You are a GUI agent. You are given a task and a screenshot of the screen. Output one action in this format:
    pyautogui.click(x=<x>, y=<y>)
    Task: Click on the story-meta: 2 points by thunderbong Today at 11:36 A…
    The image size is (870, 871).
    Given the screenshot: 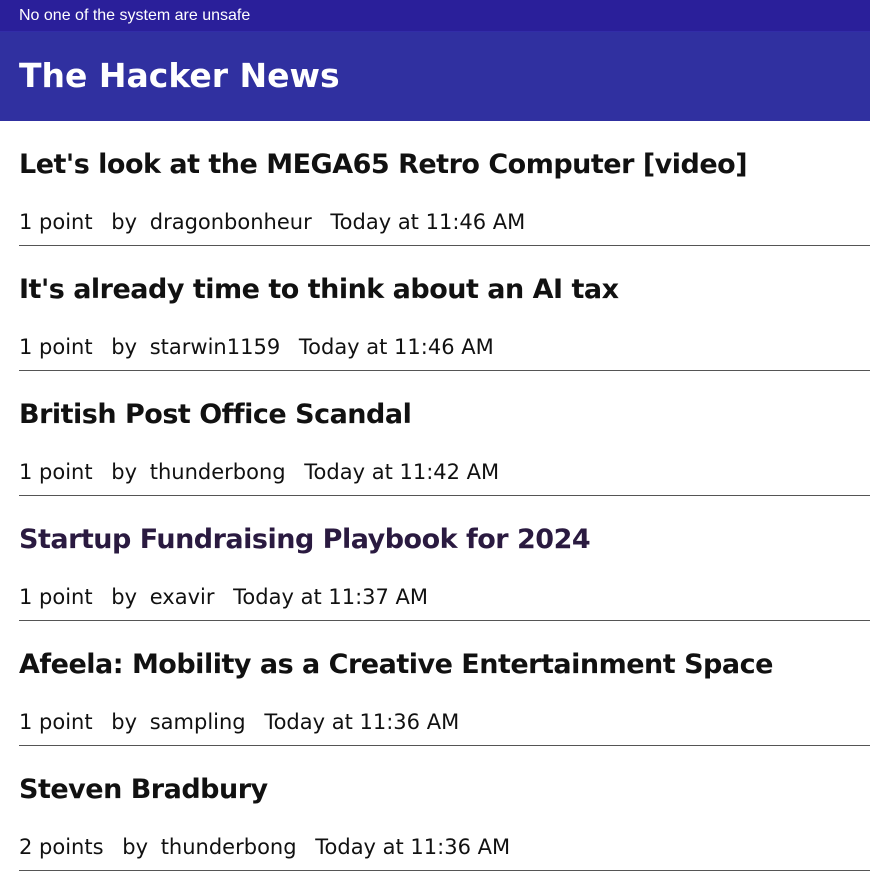 What is the action you would take?
    pyautogui.click(x=270, y=847)
    